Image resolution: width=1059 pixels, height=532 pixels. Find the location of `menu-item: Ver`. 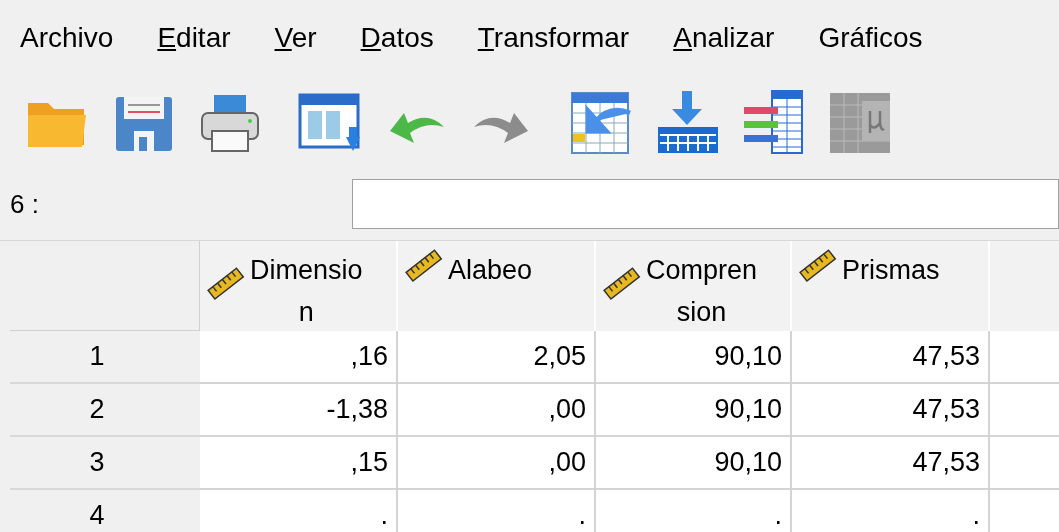

menu-item: Ver is located at coordinates (295, 37).